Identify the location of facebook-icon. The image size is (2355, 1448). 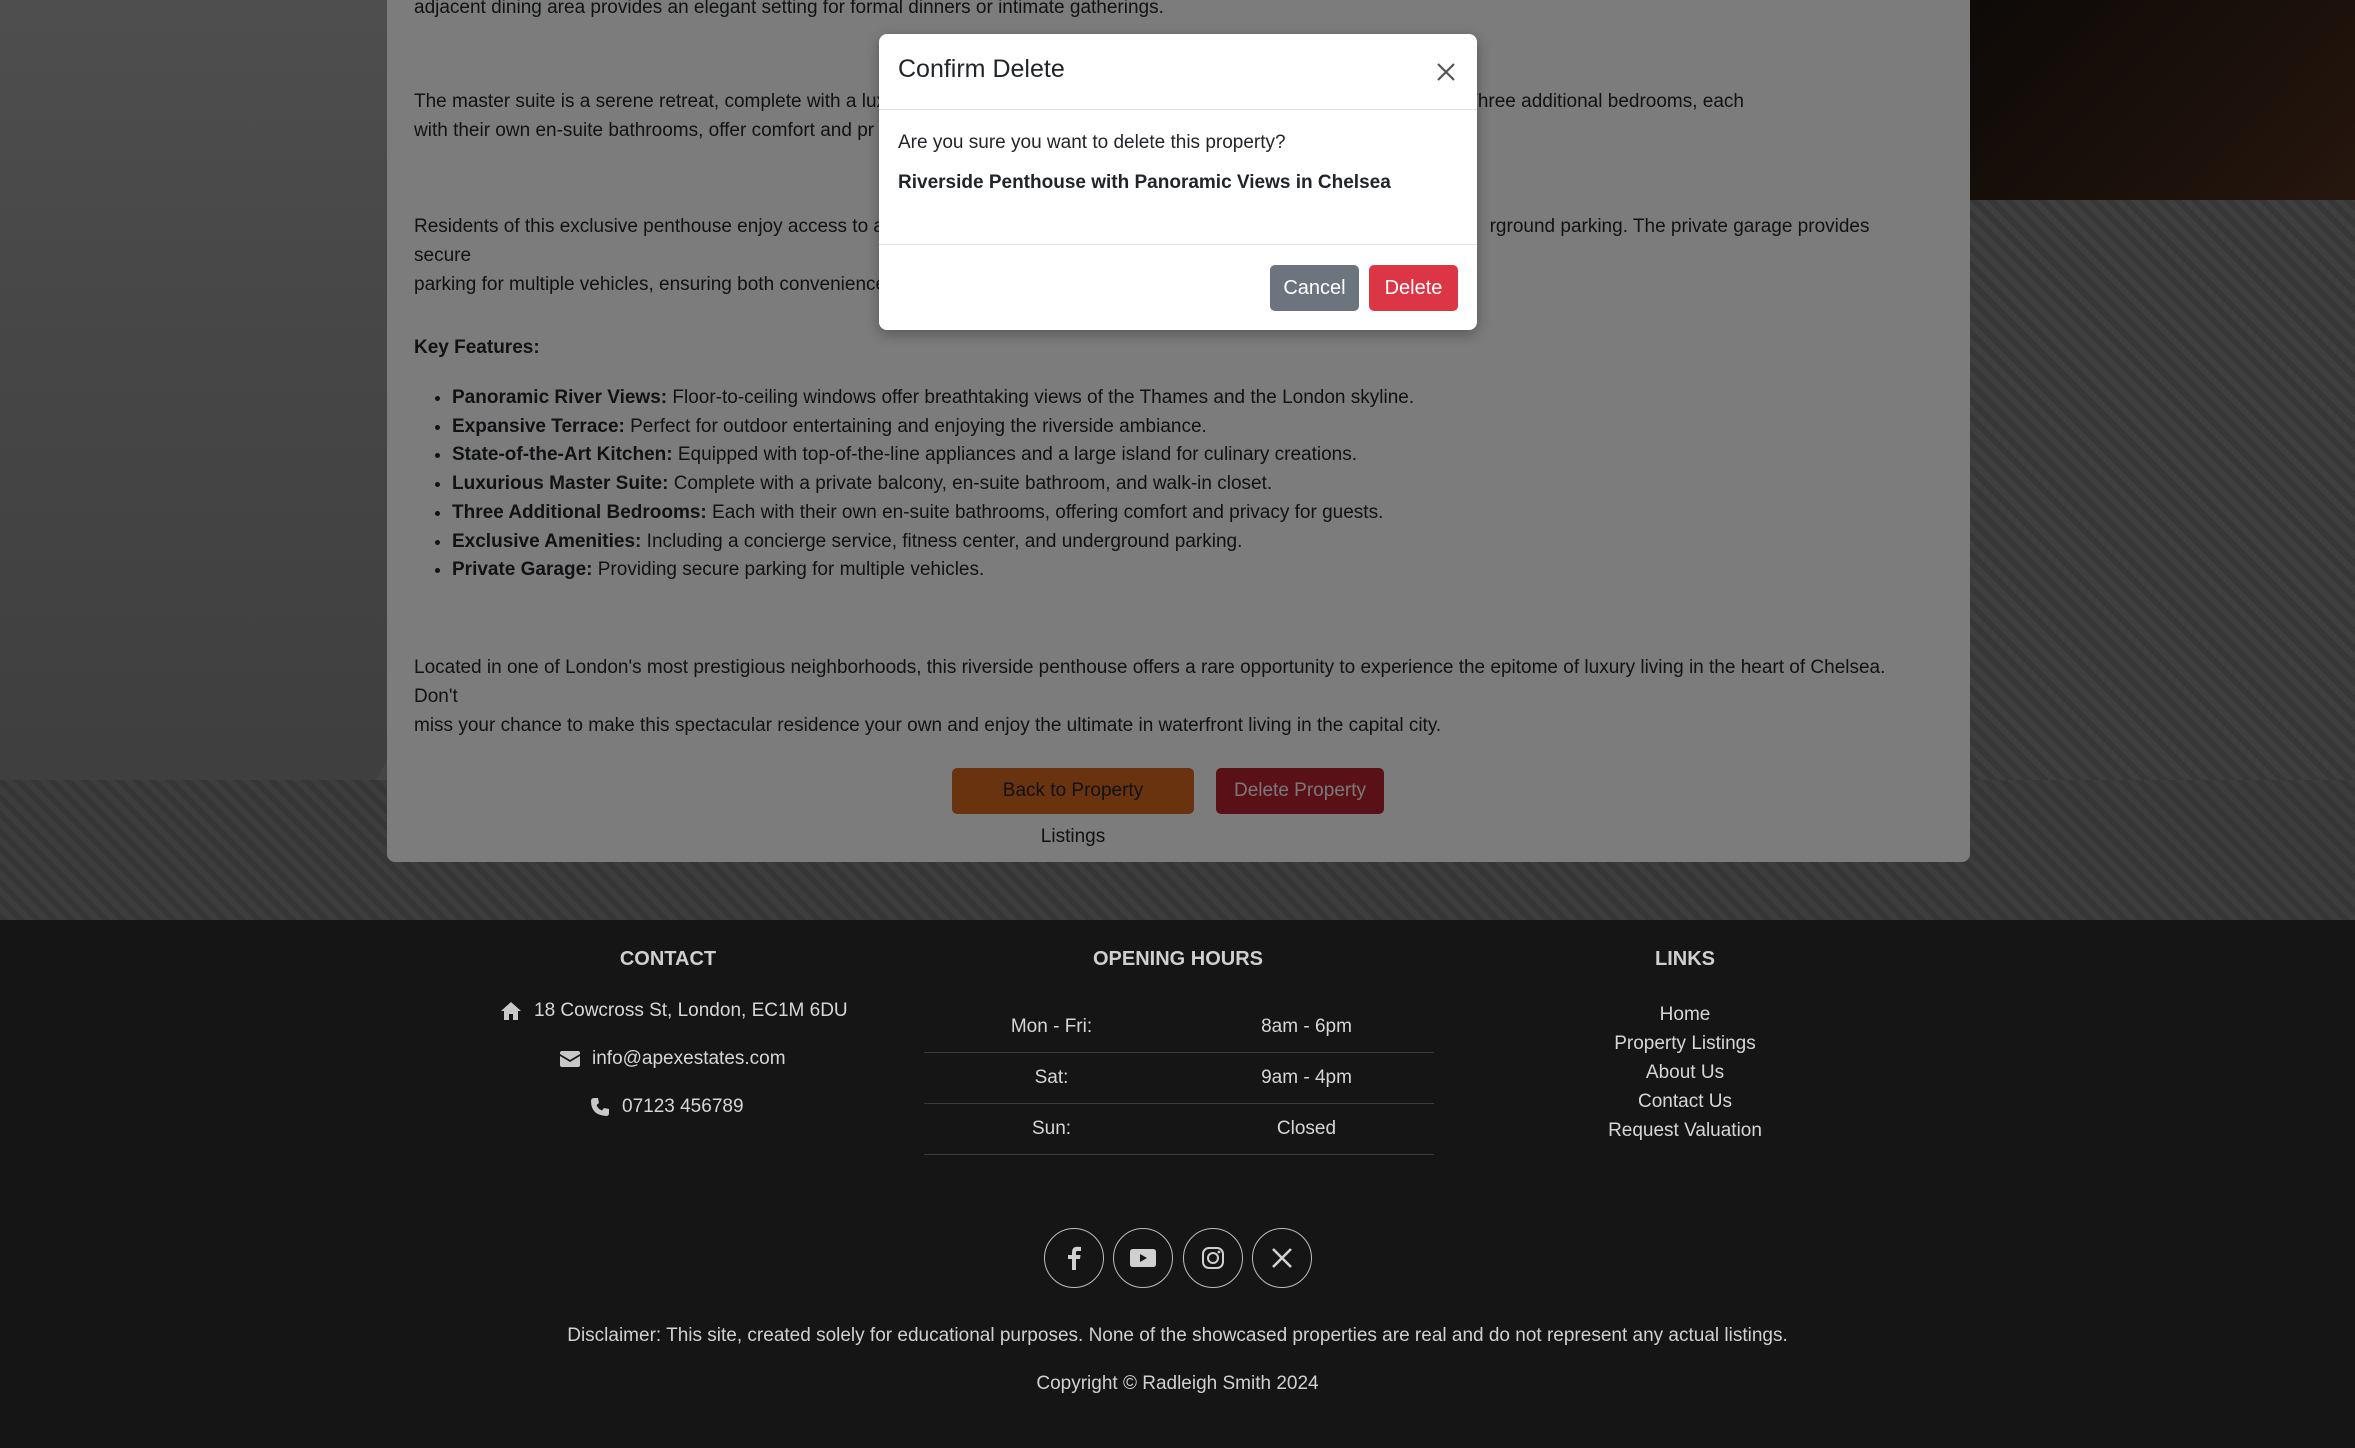
(1074, 1258).